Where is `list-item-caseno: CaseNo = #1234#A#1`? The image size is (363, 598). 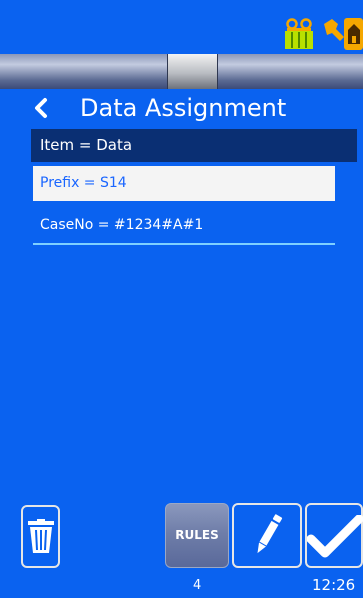
list-item-caseno: CaseNo = #1234#A#1 is located at coordinates (184, 226).